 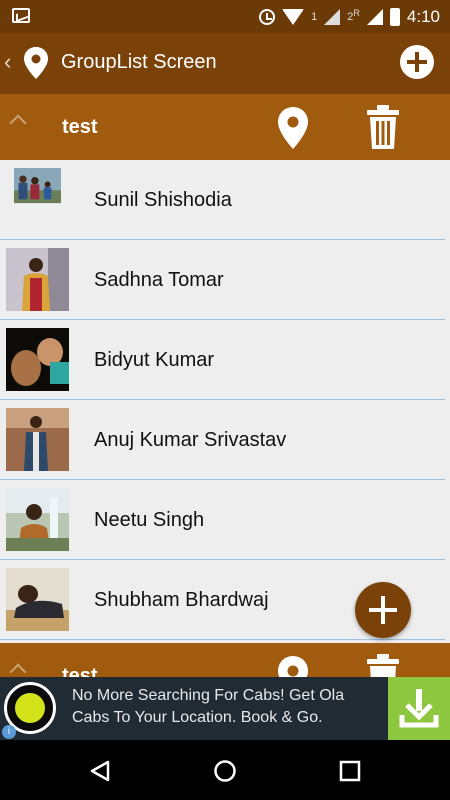 What do you see at coordinates (350, 771) in the screenshot?
I see `recents-icon` at bounding box center [350, 771].